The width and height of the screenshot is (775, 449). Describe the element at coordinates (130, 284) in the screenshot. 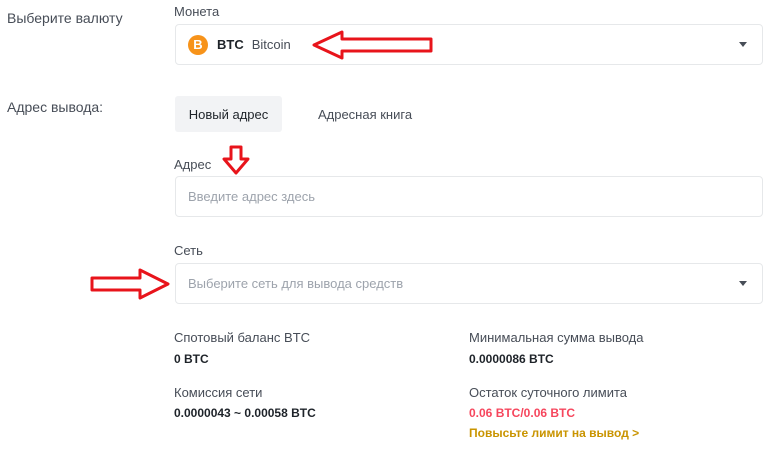

I see `annotation-arrow-right-icon` at that location.